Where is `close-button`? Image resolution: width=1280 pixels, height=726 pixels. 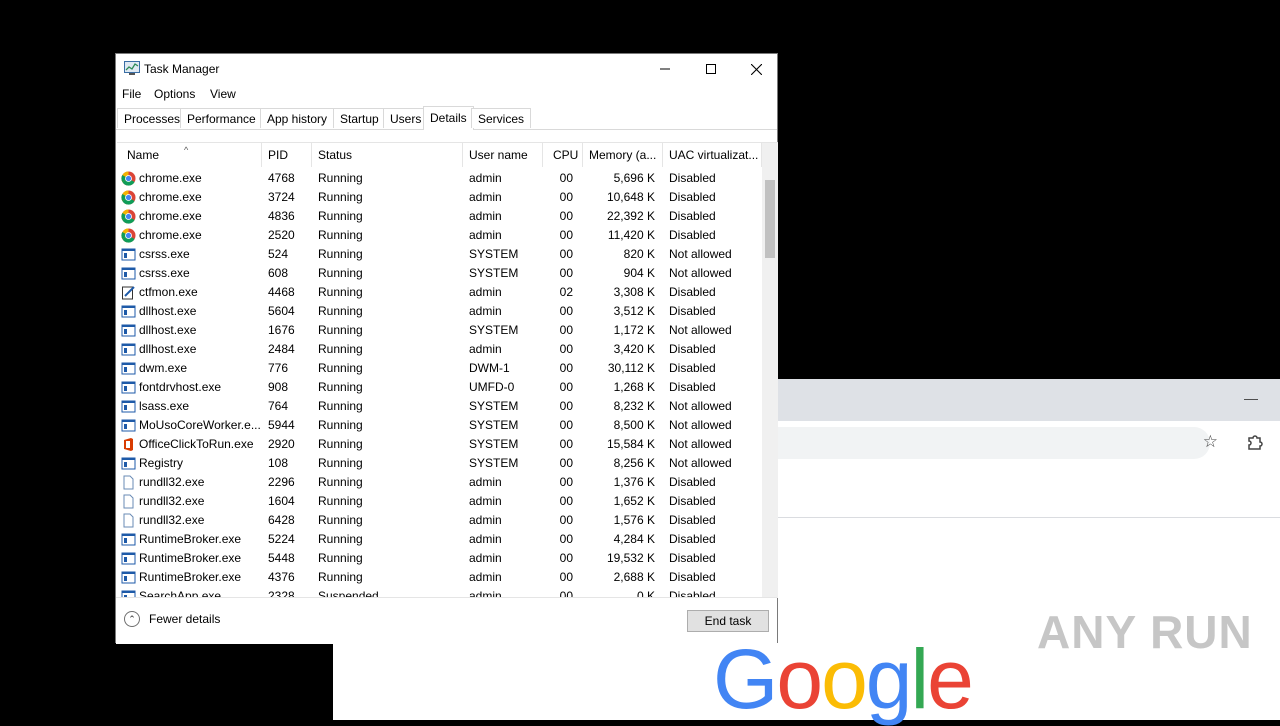 close-button is located at coordinates (756, 69).